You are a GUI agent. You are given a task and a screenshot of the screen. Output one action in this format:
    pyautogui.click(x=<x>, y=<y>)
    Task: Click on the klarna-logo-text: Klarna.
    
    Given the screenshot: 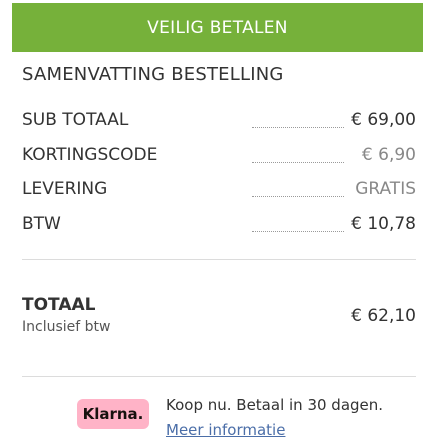 What is the action you would take?
    pyautogui.click(x=113, y=414)
    